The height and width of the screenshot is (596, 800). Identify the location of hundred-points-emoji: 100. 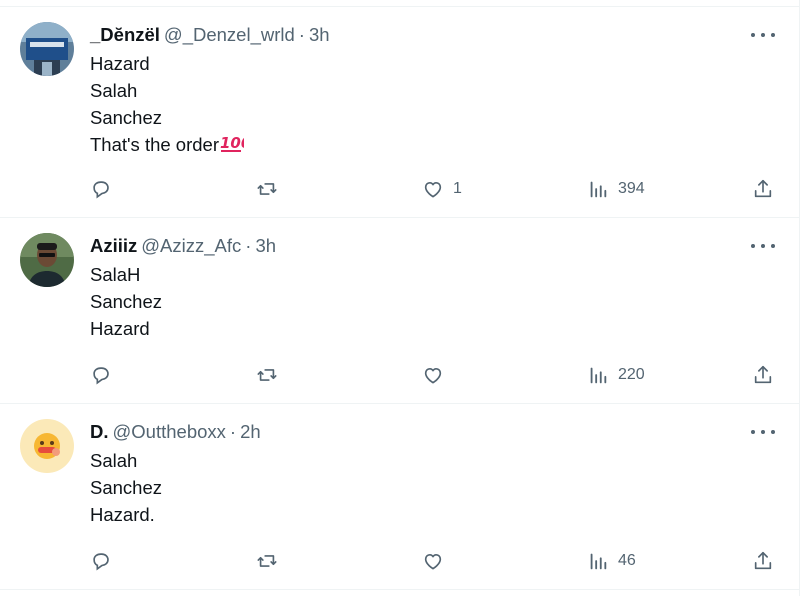
(235, 147).